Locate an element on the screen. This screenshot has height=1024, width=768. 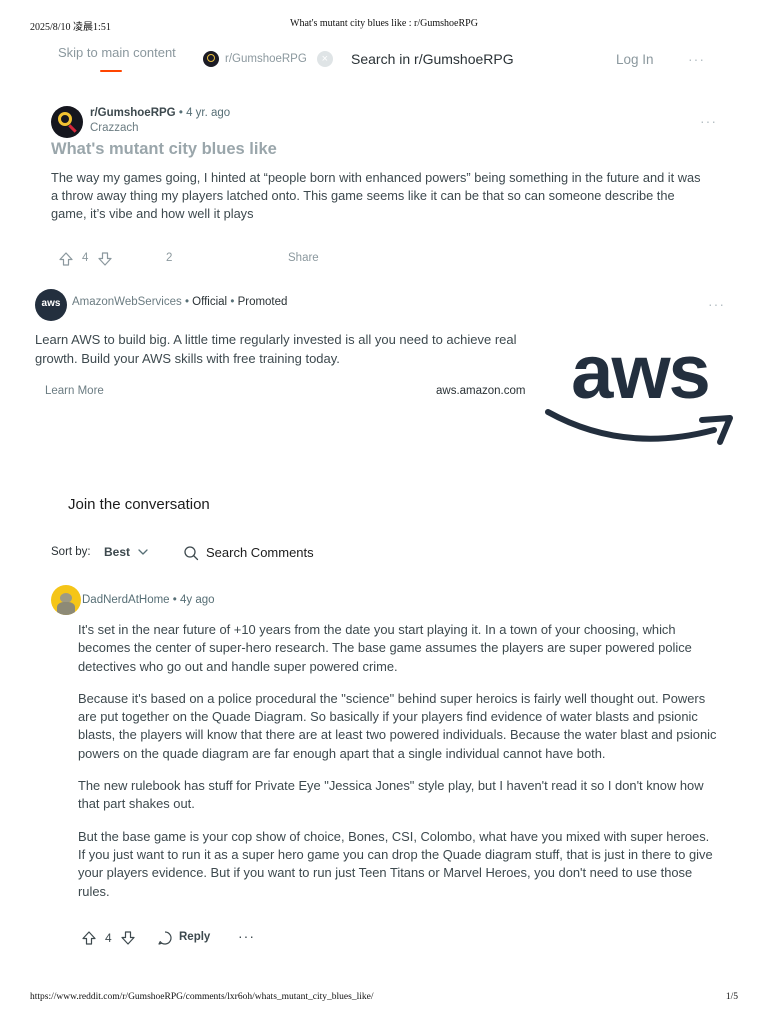
magnifier-handle-shape is located at coordinates (72, 128).